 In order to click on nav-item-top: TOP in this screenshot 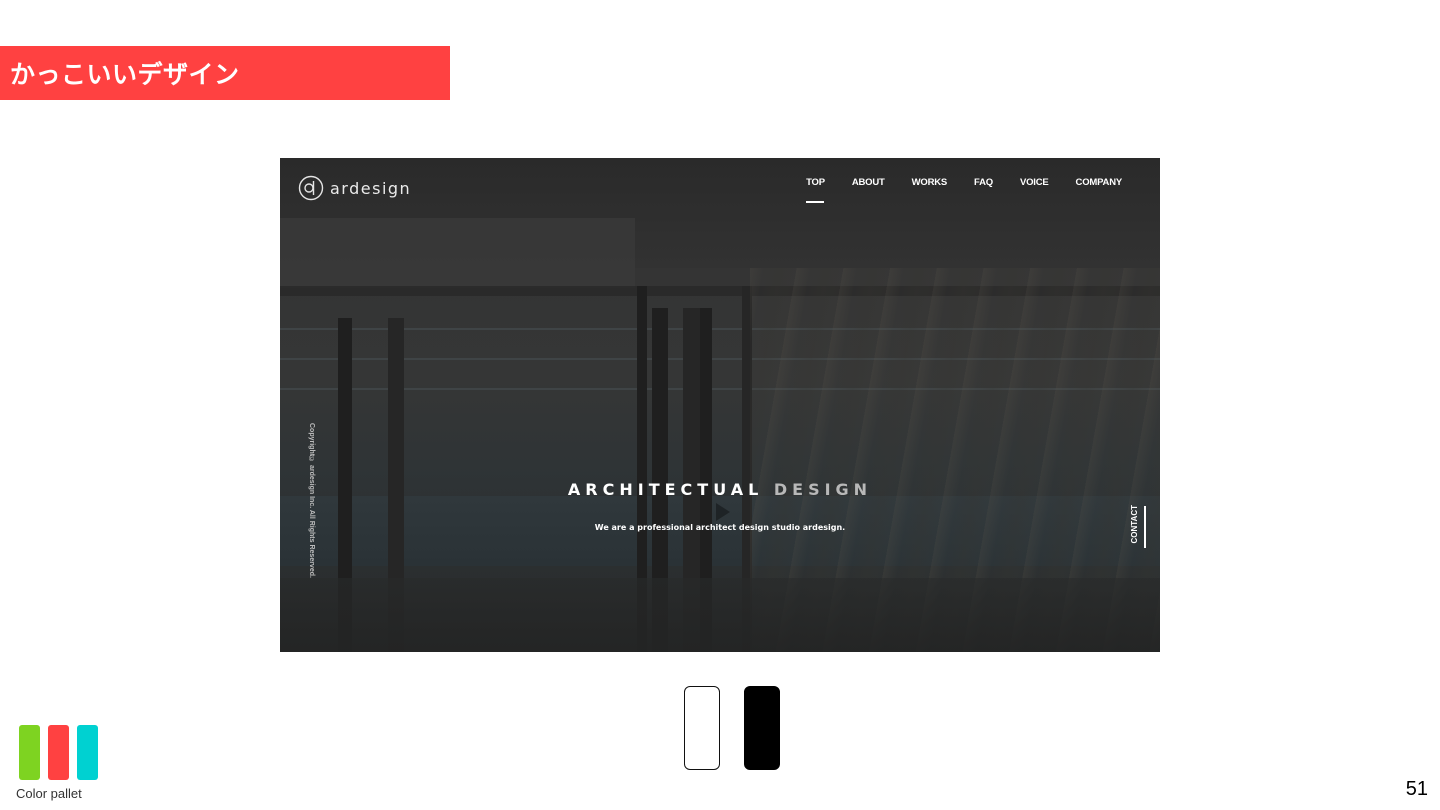, I will do `click(815, 190)`.